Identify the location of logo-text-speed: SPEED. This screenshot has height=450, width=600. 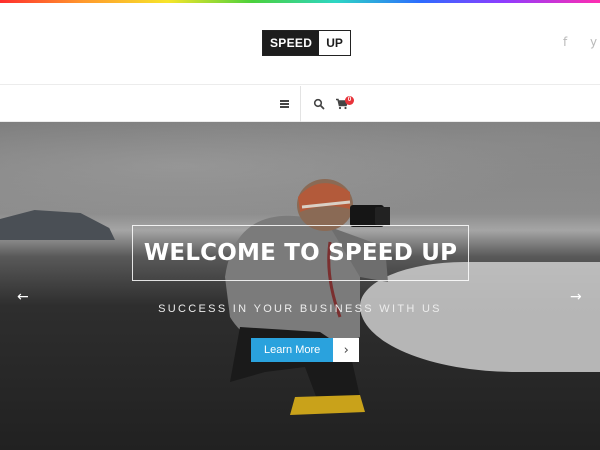
(291, 43).